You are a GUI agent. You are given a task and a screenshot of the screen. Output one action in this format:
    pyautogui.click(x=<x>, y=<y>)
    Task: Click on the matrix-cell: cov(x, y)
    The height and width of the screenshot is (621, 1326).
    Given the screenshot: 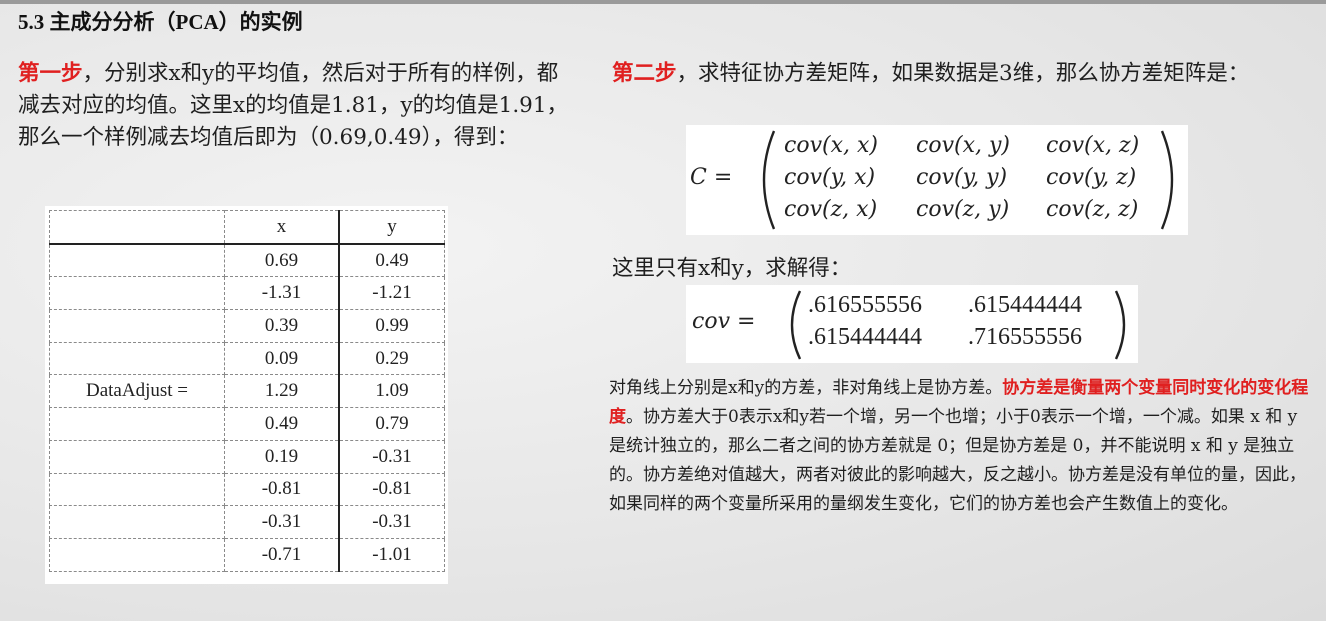 What is the action you would take?
    pyautogui.click(x=963, y=145)
    